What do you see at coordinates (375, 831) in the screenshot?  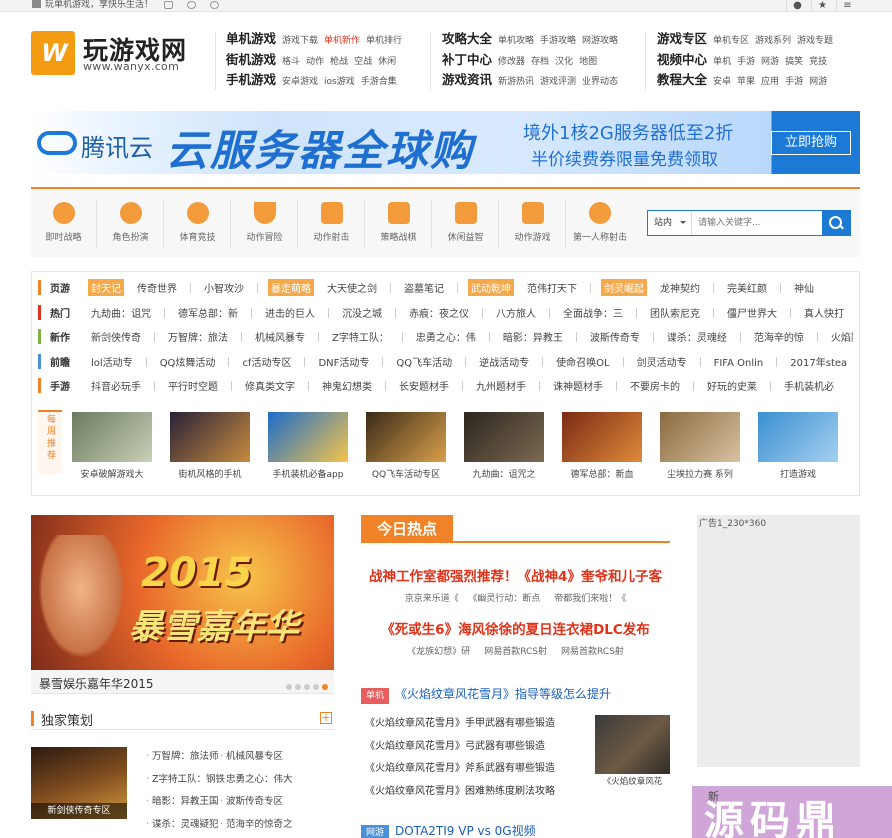 I see `news-tag-2: 网游` at bounding box center [375, 831].